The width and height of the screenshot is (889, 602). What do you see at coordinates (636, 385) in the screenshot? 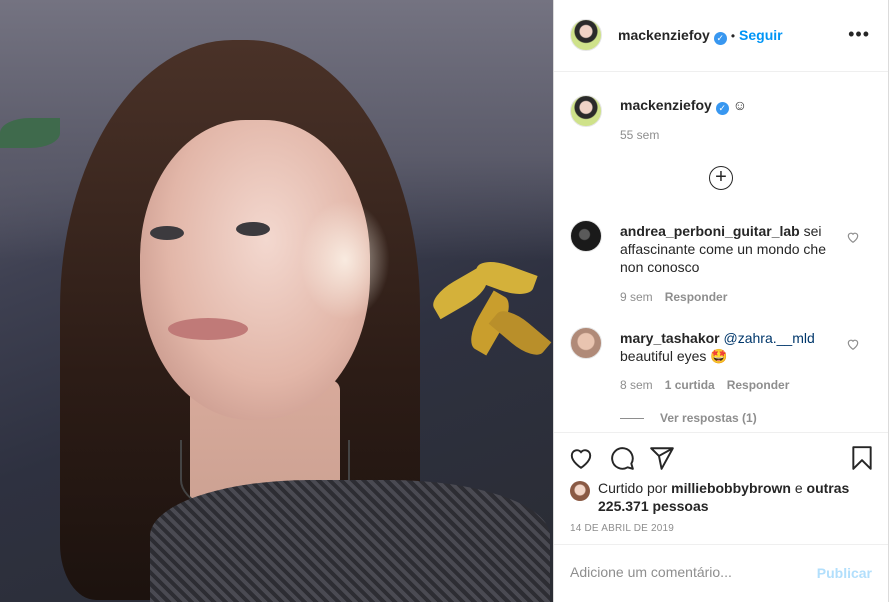
I see `comment-time: 8 sem` at bounding box center [636, 385].